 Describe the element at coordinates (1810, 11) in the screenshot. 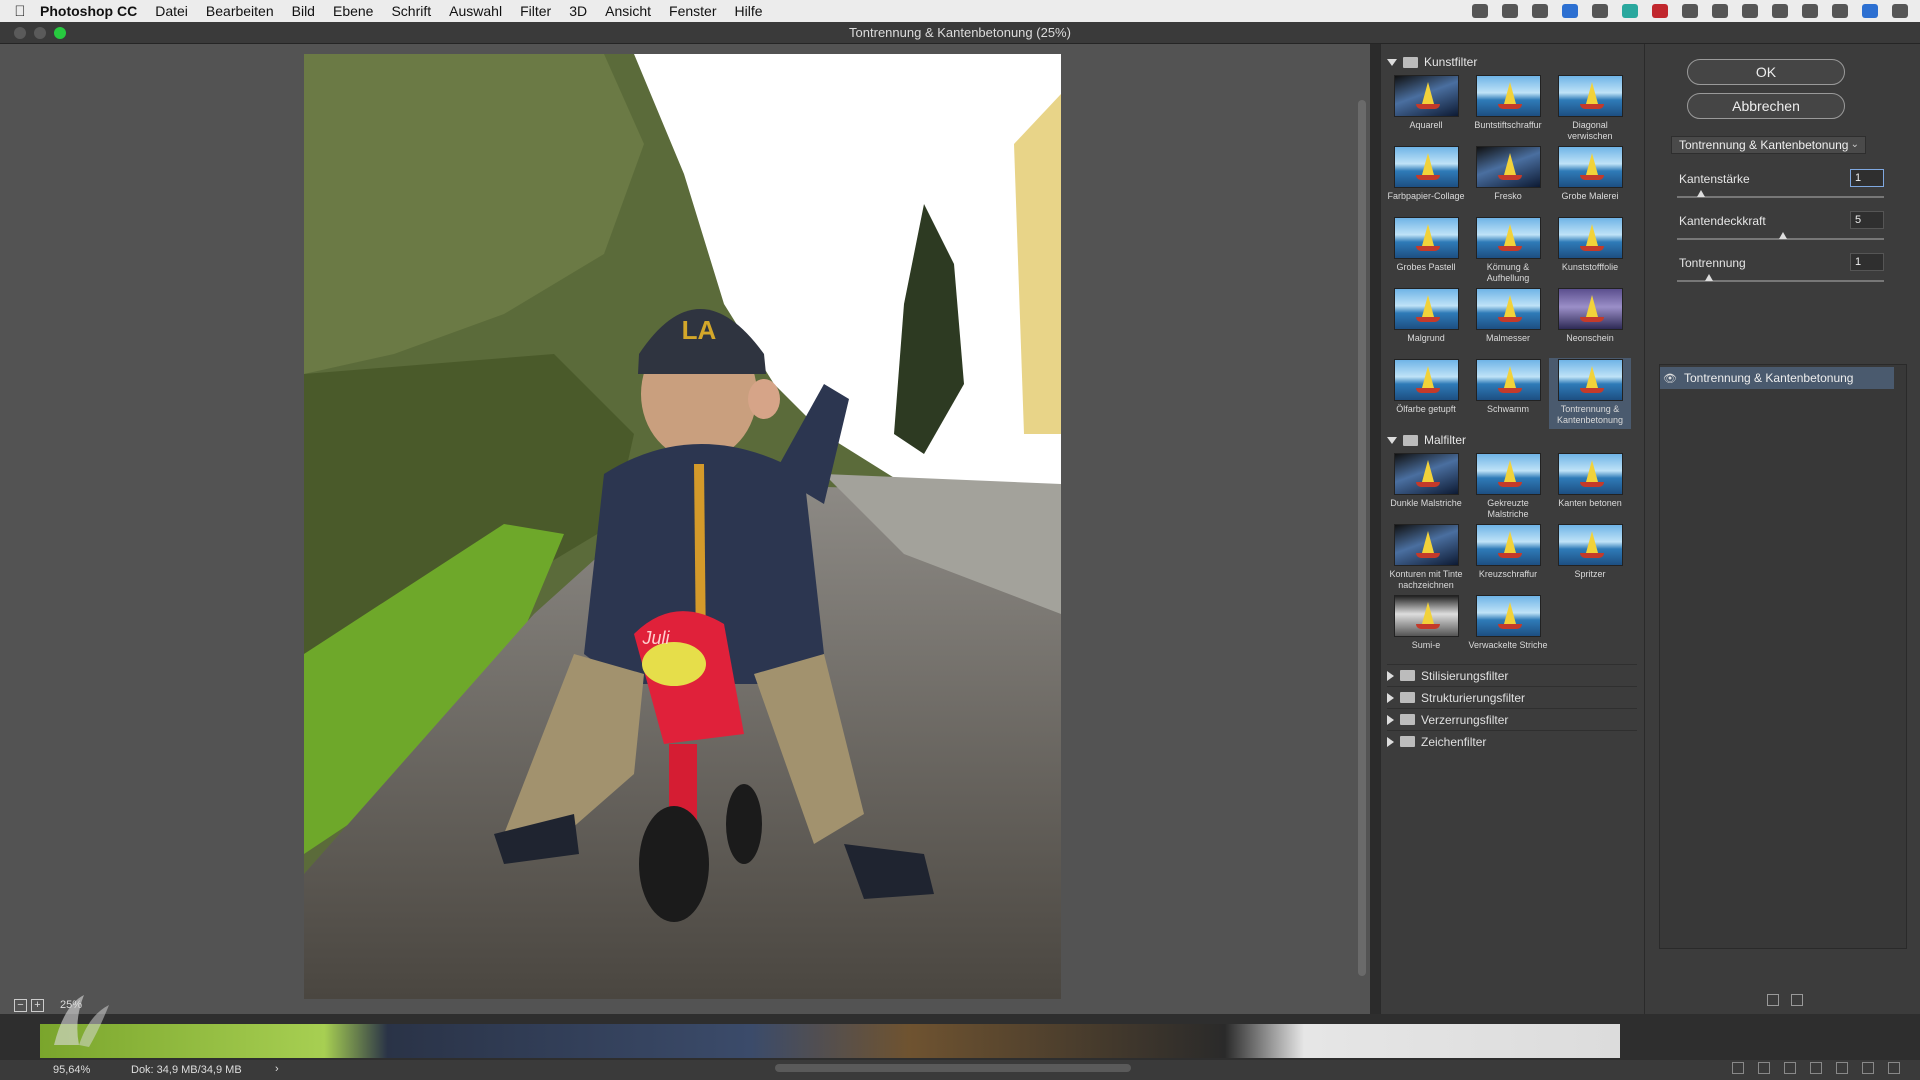

I see `airplay-icon` at that location.